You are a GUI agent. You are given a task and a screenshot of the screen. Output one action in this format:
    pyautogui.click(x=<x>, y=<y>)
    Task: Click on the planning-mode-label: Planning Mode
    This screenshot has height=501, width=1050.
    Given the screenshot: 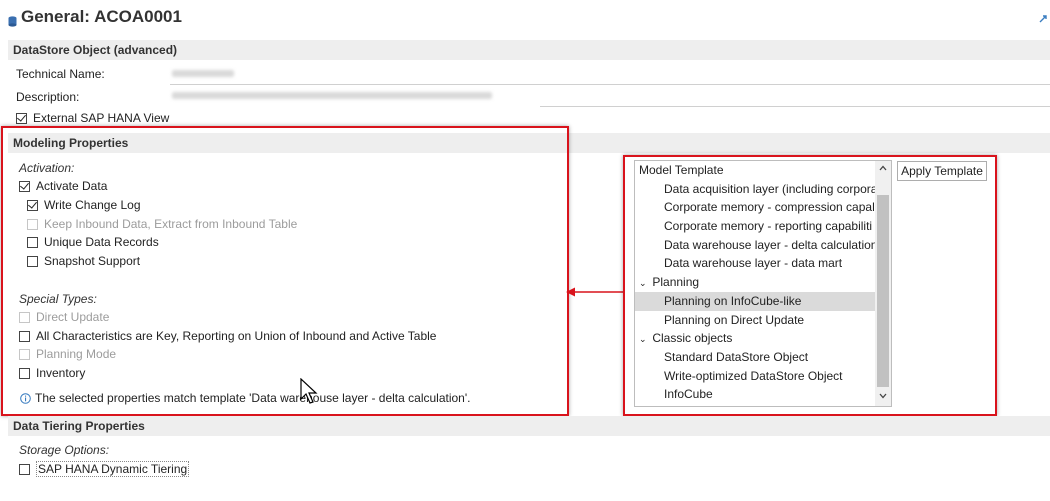 What is the action you would take?
    pyautogui.click(x=76, y=354)
    